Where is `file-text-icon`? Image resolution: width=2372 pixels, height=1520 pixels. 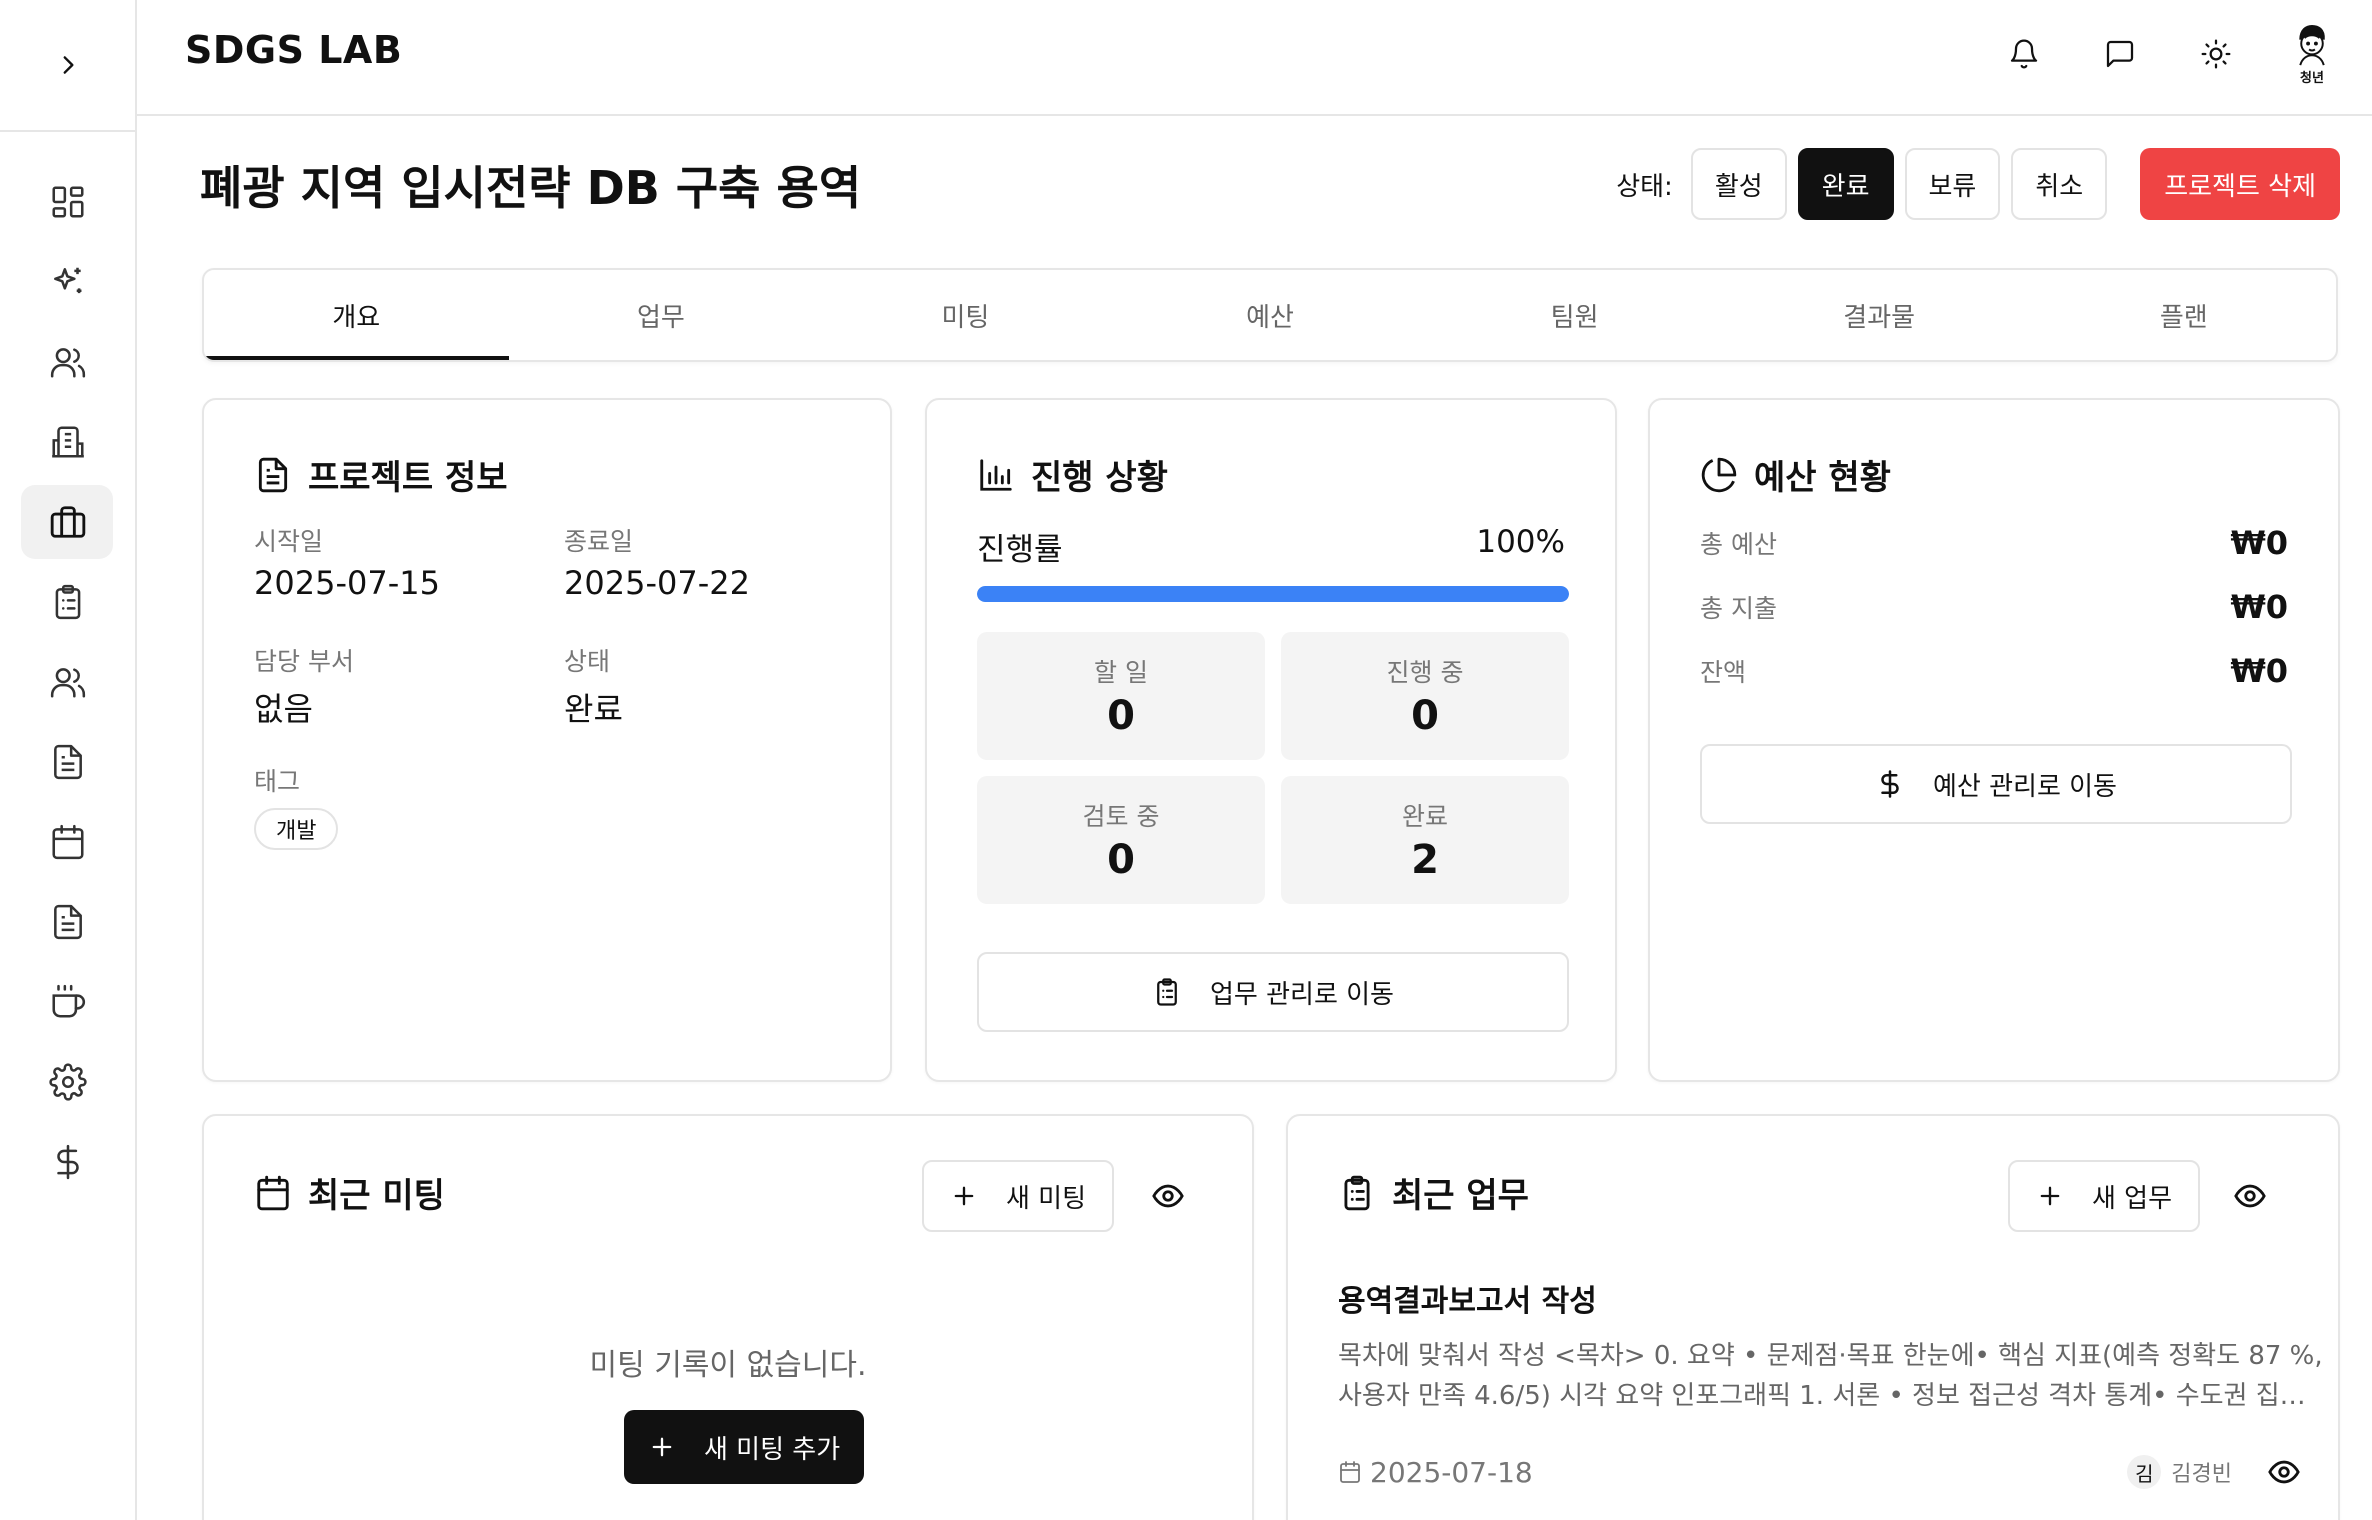 file-text-icon is located at coordinates (273, 474).